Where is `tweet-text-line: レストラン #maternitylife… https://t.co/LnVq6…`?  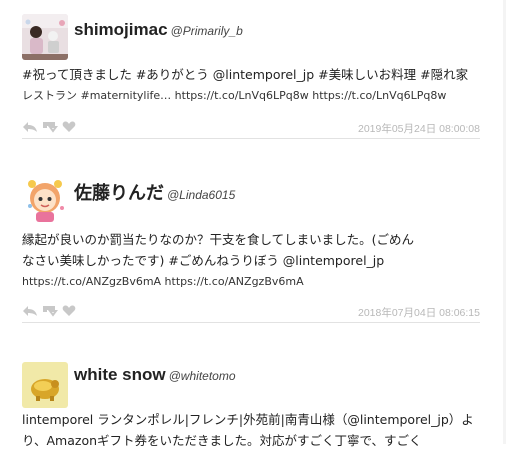
tweet-text-line: レストラン #maternitylife… https://t.co/LnVq6… is located at coordinates (234, 95).